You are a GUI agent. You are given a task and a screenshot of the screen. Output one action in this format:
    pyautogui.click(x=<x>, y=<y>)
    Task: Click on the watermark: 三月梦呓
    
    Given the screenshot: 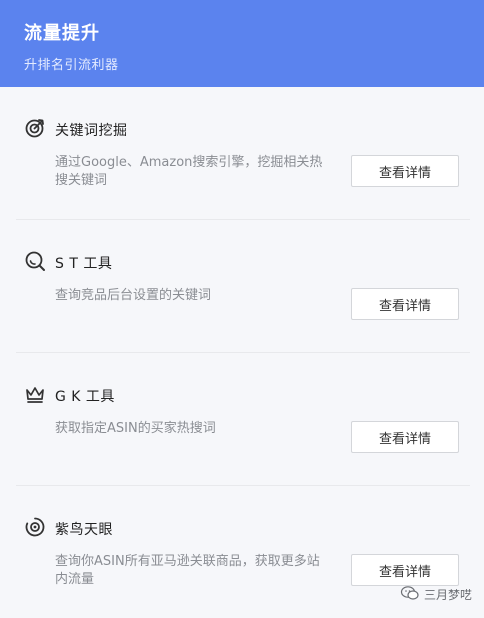 What is the action you would take?
    pyautogui.click(x=436, y=594)
    